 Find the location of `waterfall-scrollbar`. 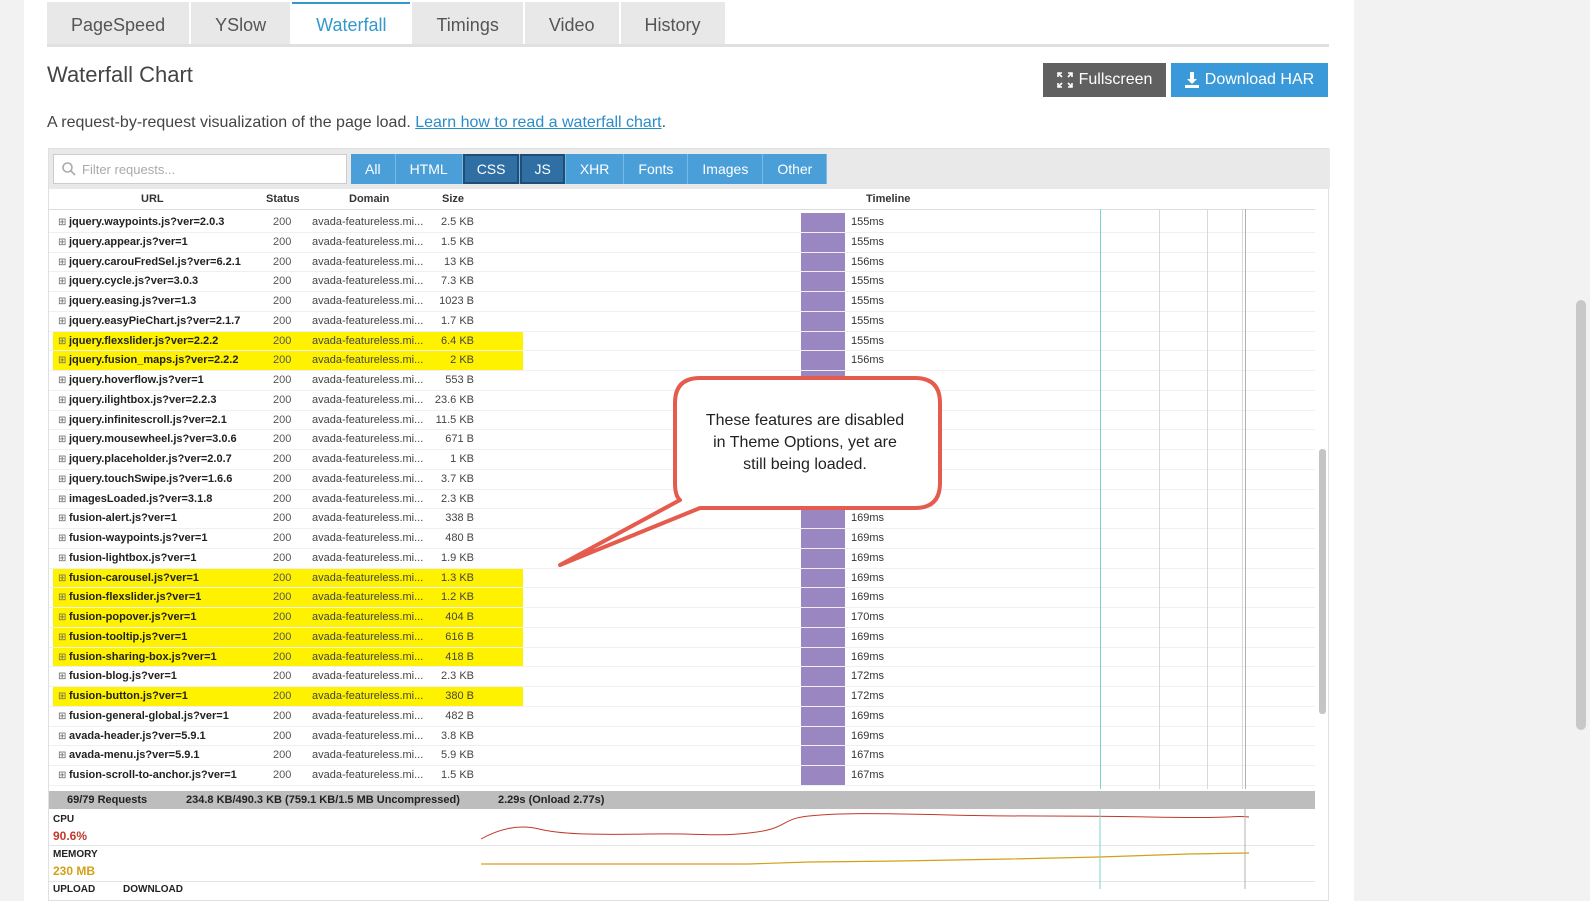

waterfall-scrollbar is located at coordinates (1322, 581).